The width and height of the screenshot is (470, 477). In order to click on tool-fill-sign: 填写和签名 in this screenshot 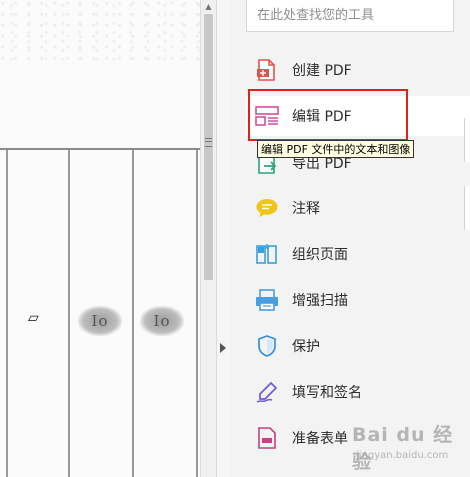, I will do `click(358, 392)`.